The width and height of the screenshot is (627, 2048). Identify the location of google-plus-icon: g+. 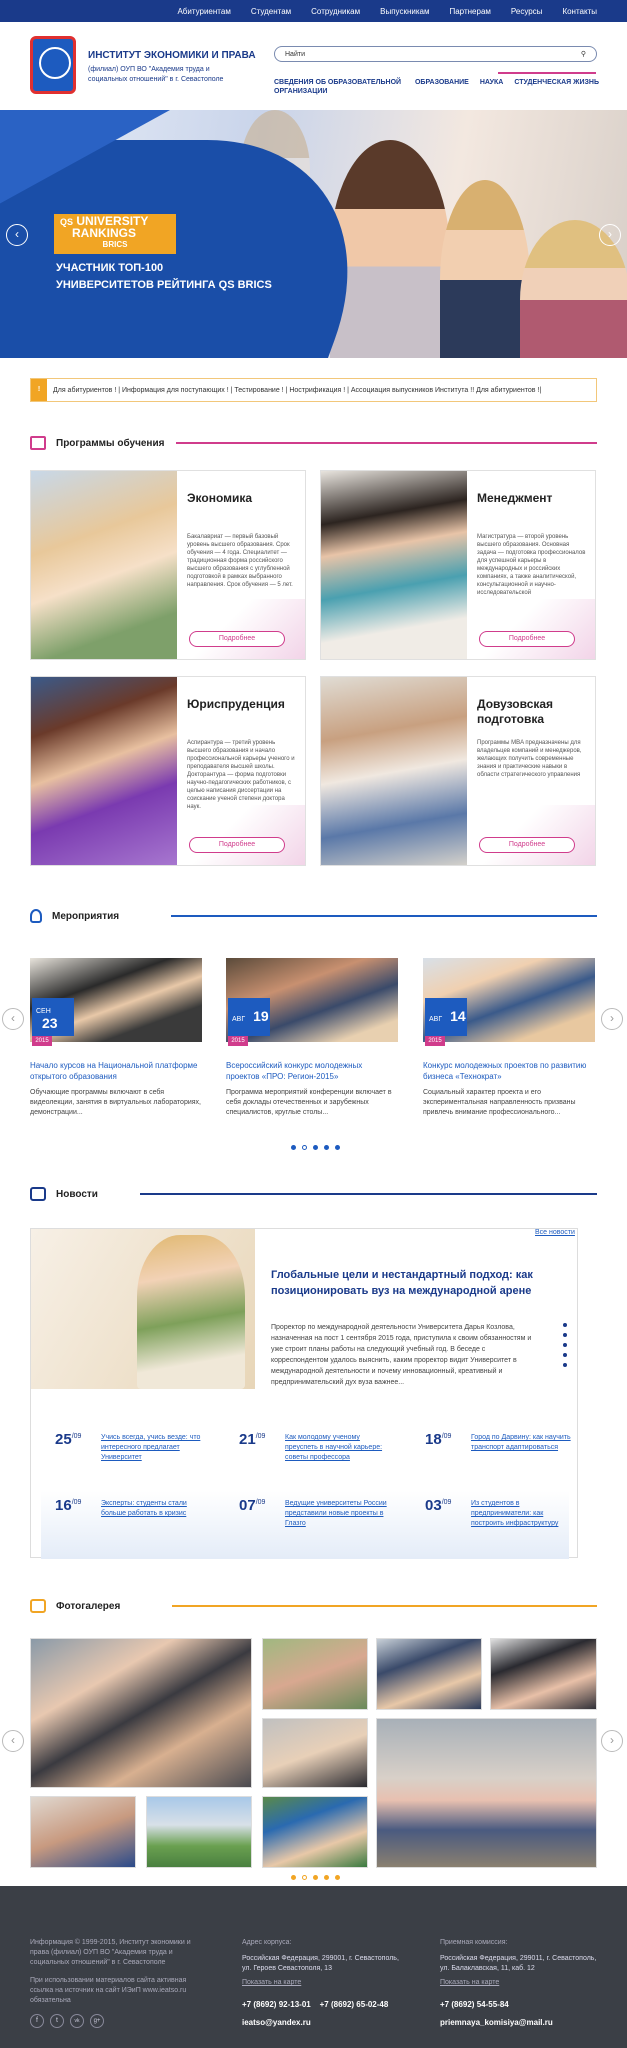
(97, 2021).